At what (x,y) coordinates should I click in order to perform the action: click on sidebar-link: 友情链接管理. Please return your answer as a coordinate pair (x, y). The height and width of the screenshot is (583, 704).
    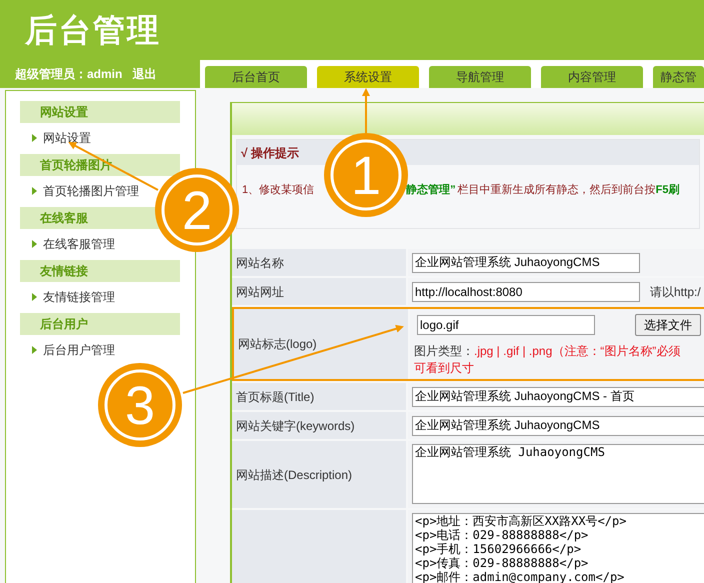
    Looking at the image, I should click on (79, 297).